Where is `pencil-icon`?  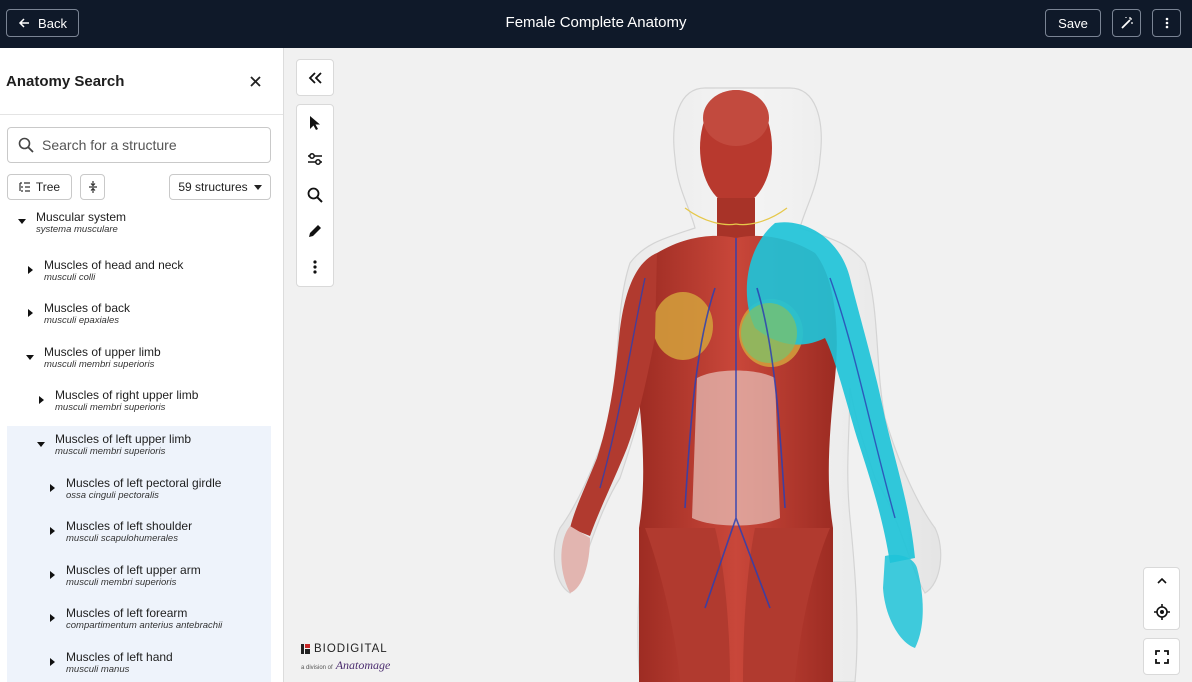
pencil-icon is located at coordinates (315, 231).